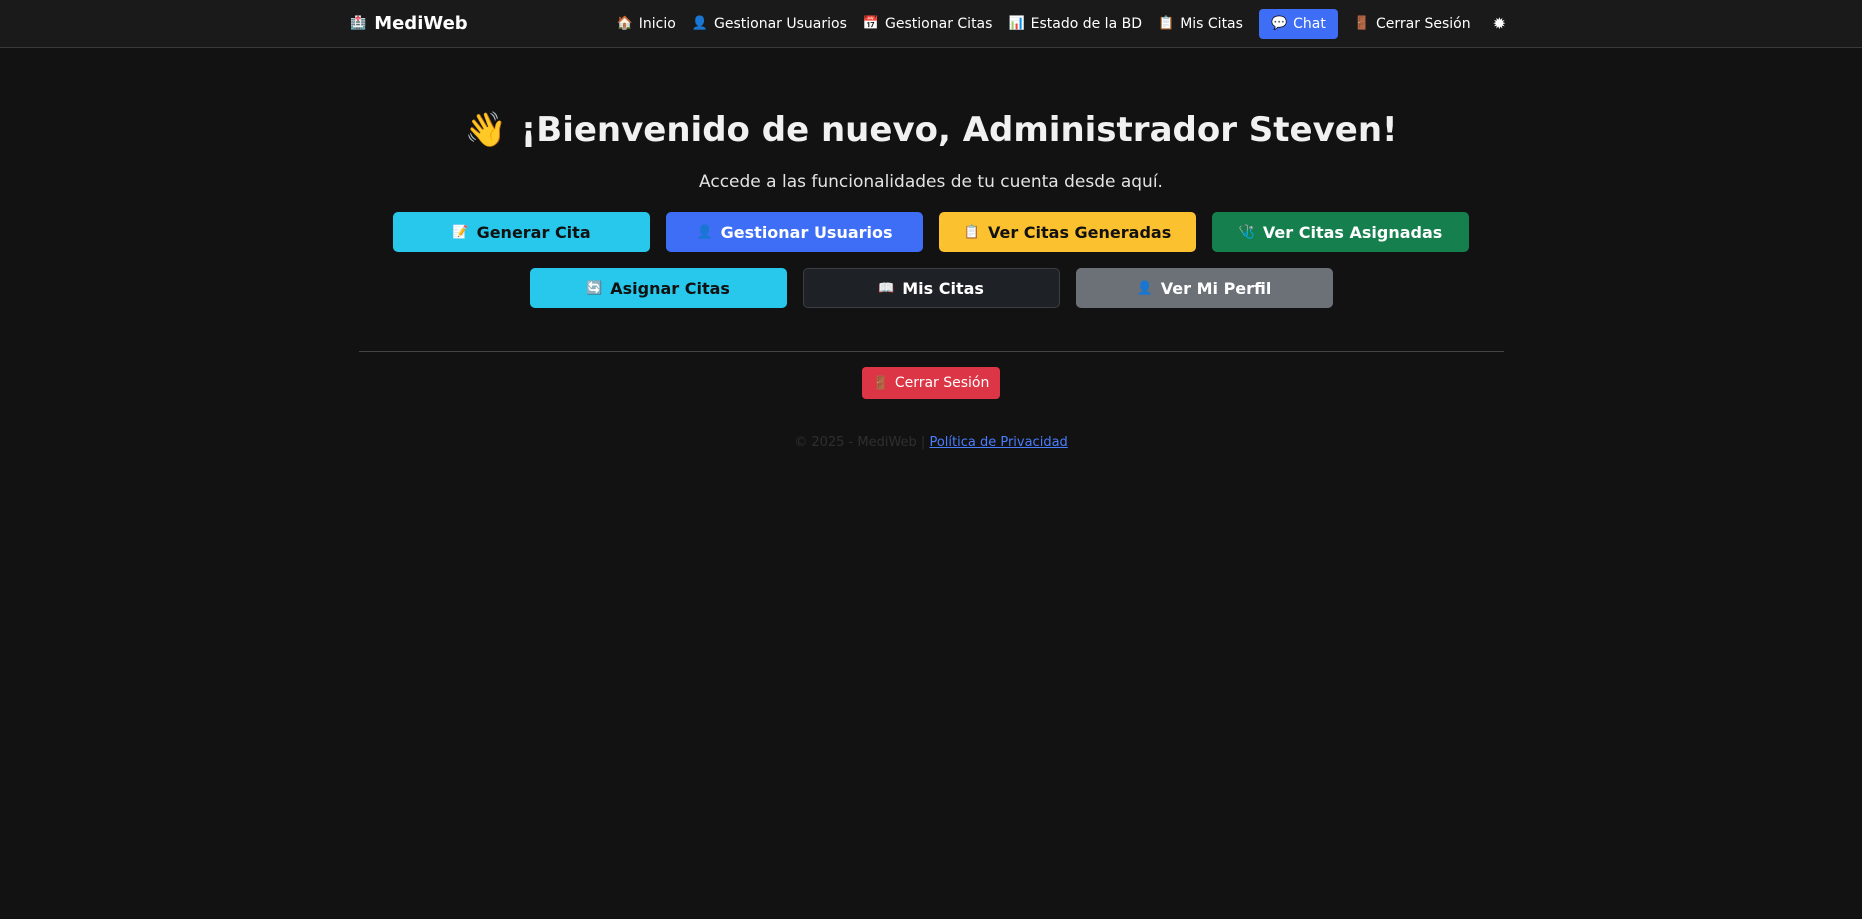 This screenshot has width=1862, height=919. Describe the element at coordinates (806, 232) in the screenshot. I see `button-label: Gestionar Usuarios` at that location.